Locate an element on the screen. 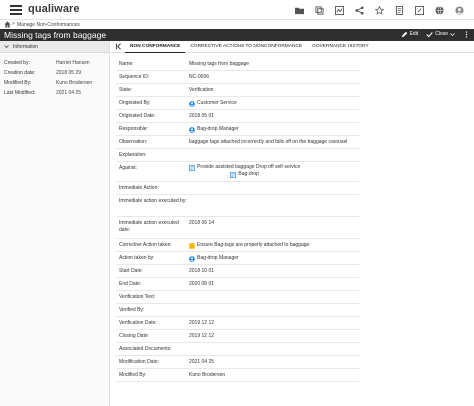 The width and height of the screenshot is (474, 406). title-bar: Missing tags from baggage Edit Close is located at coordinates (237, 35).